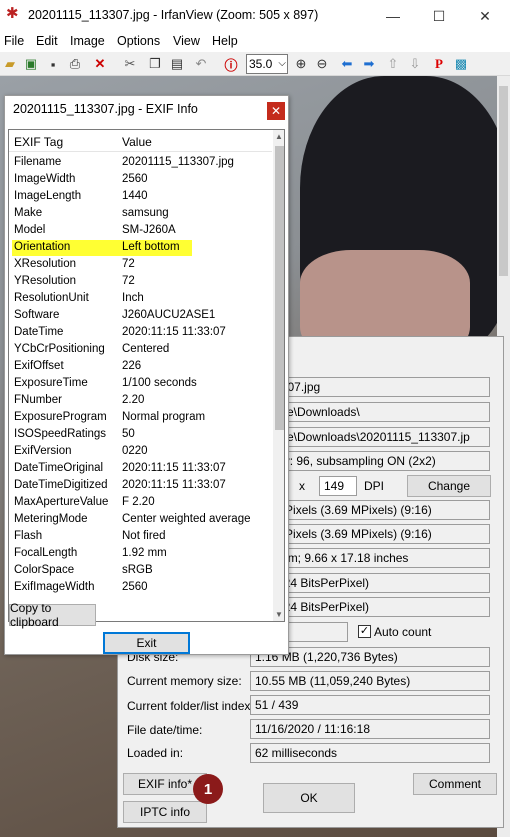 The image size is (510, 837). I want to click on zoom-out-icon: ⊖, so click(322, 64).